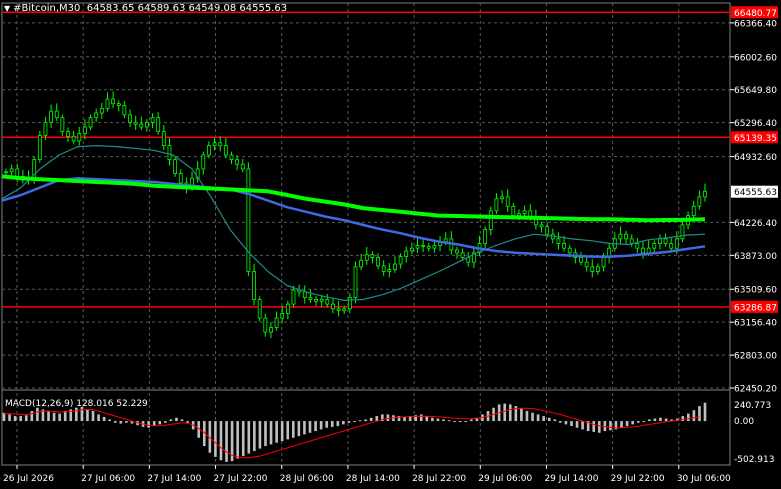 This screenshot has width=781, height=489. Describe the element at coordinates (704, 479) in the screenshot. I see `x-tick-label: 30 Jul 06:00` at that location.